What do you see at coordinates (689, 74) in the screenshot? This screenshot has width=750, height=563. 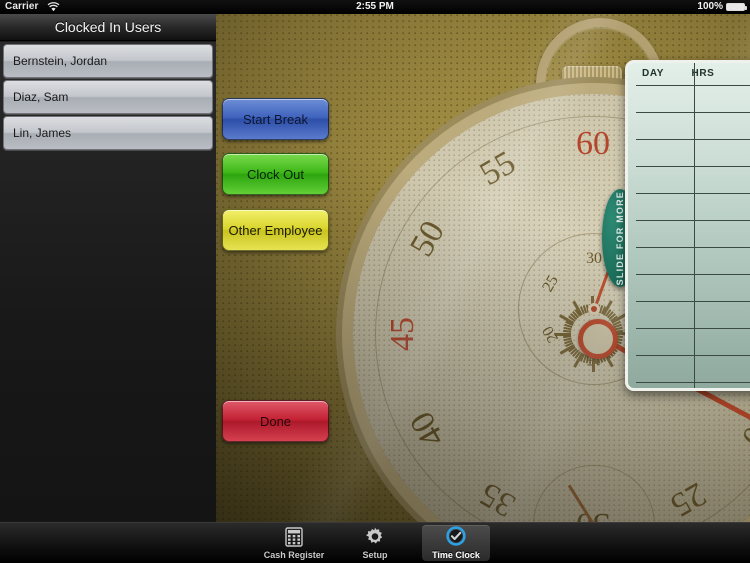 I see `timesheet-header: DAY HRS` at bounding box center [689, 74].